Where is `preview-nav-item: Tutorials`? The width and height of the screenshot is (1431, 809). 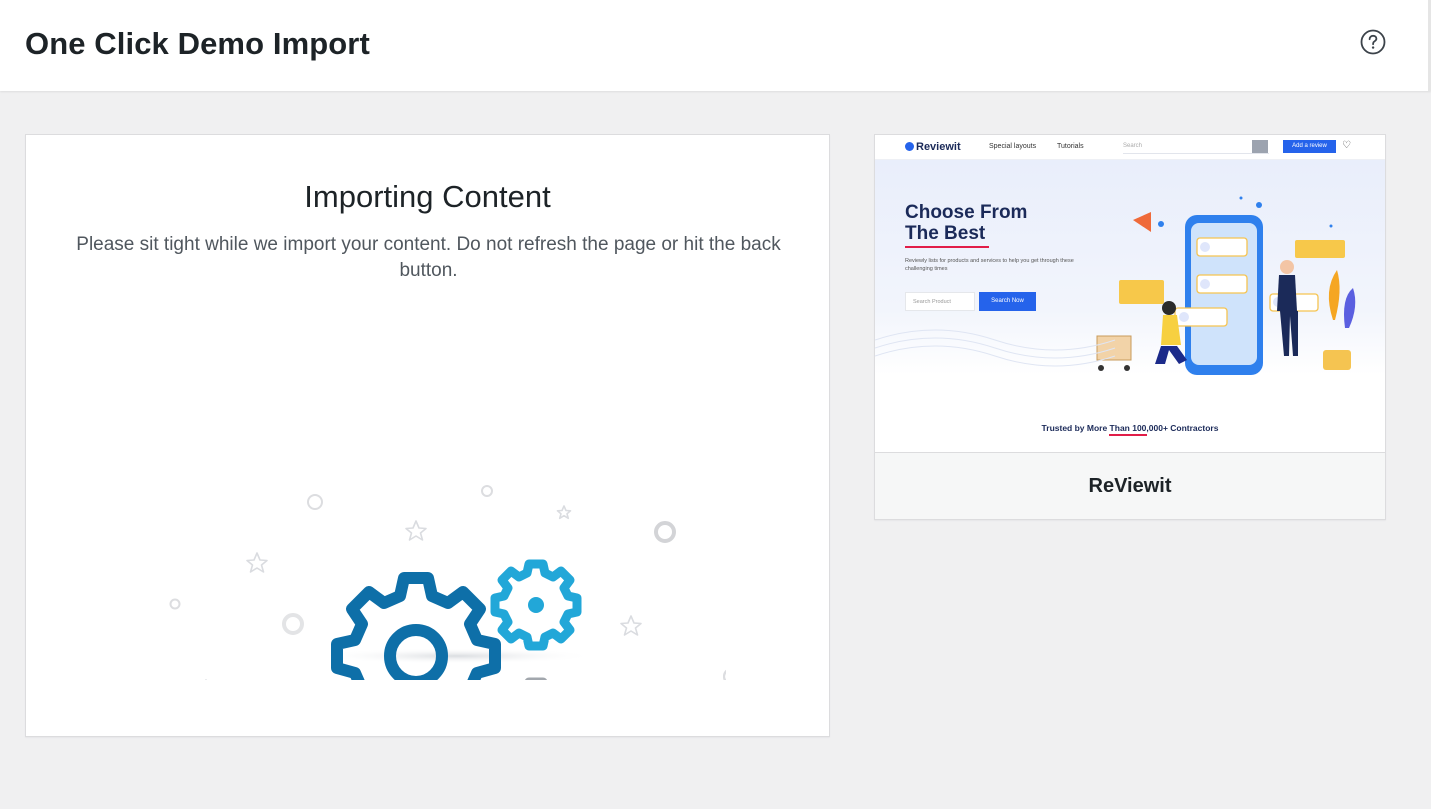 preview-nav-item: Tutorials is located at coordinates (1070, 146).